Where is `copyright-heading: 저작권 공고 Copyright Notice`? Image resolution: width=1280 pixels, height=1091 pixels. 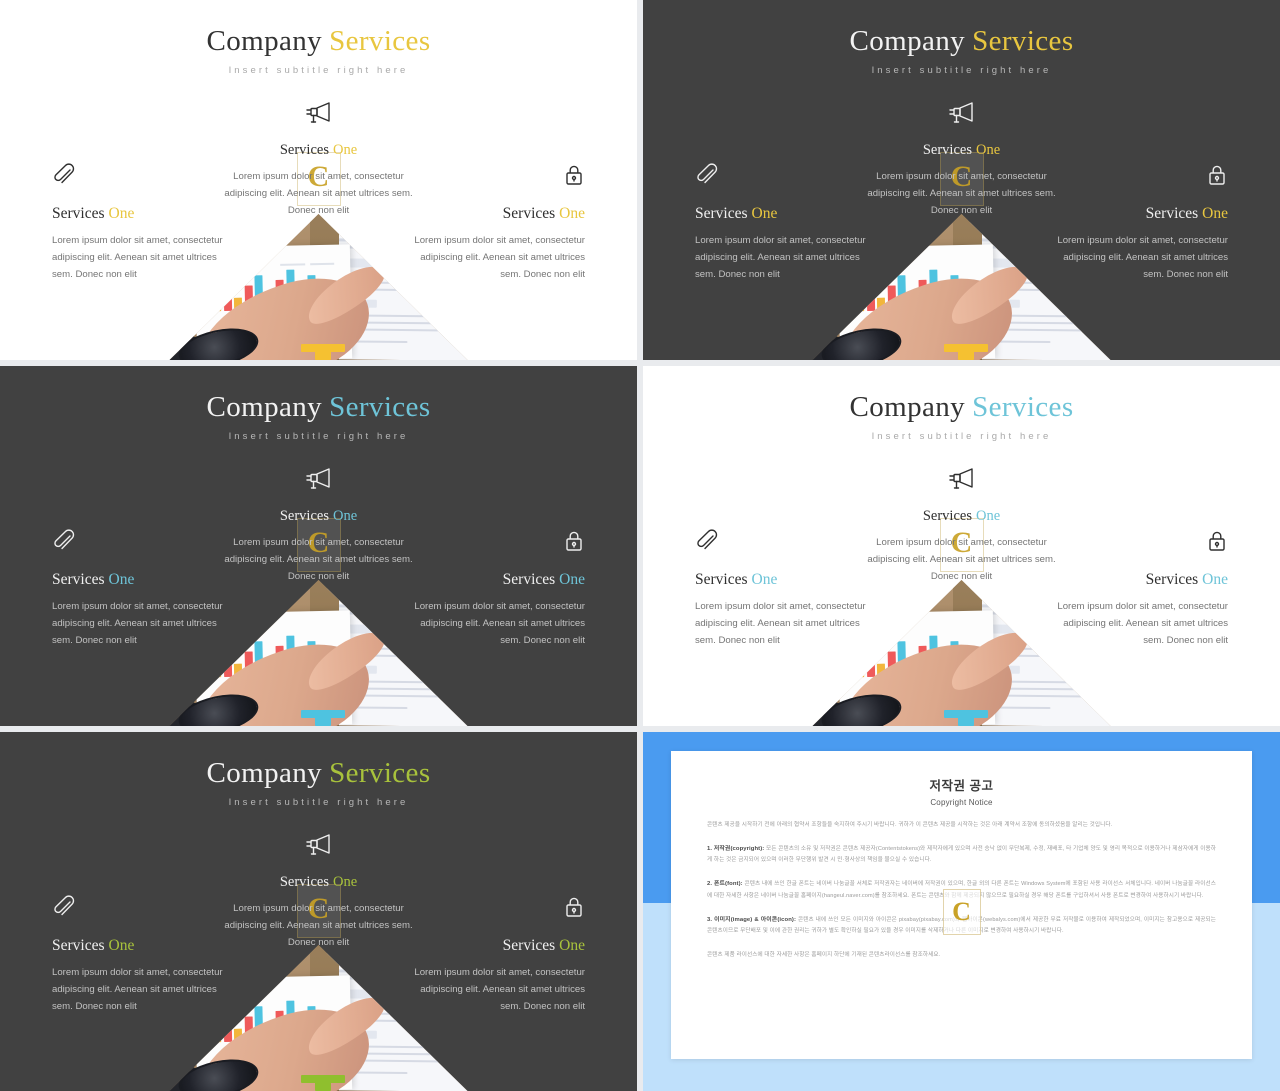 copyright-heading: 저작권 공고 Copyright Notice is located at coordinates (961, 791).